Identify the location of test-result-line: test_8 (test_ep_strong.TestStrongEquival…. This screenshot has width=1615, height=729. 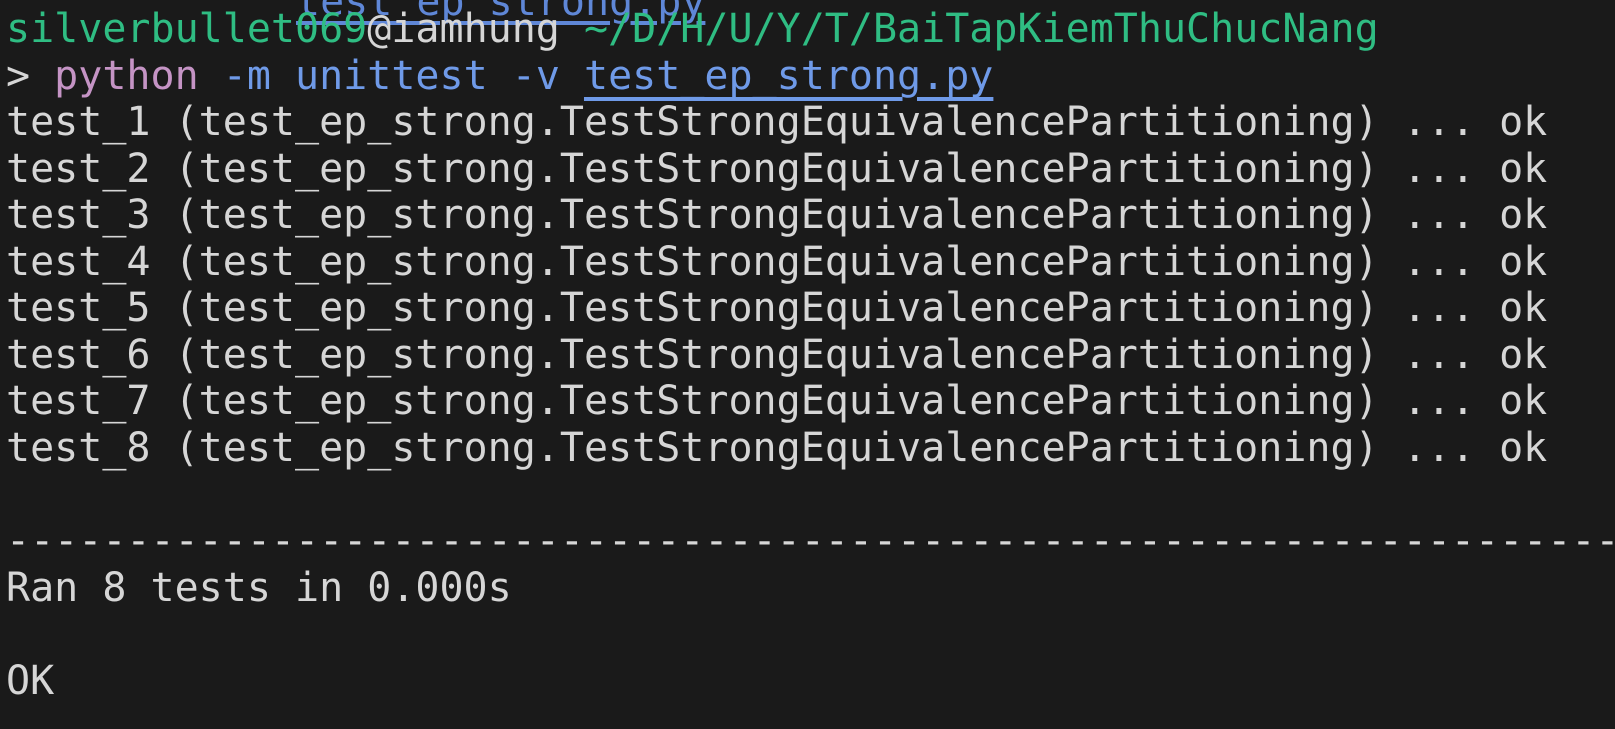
(777, 448).